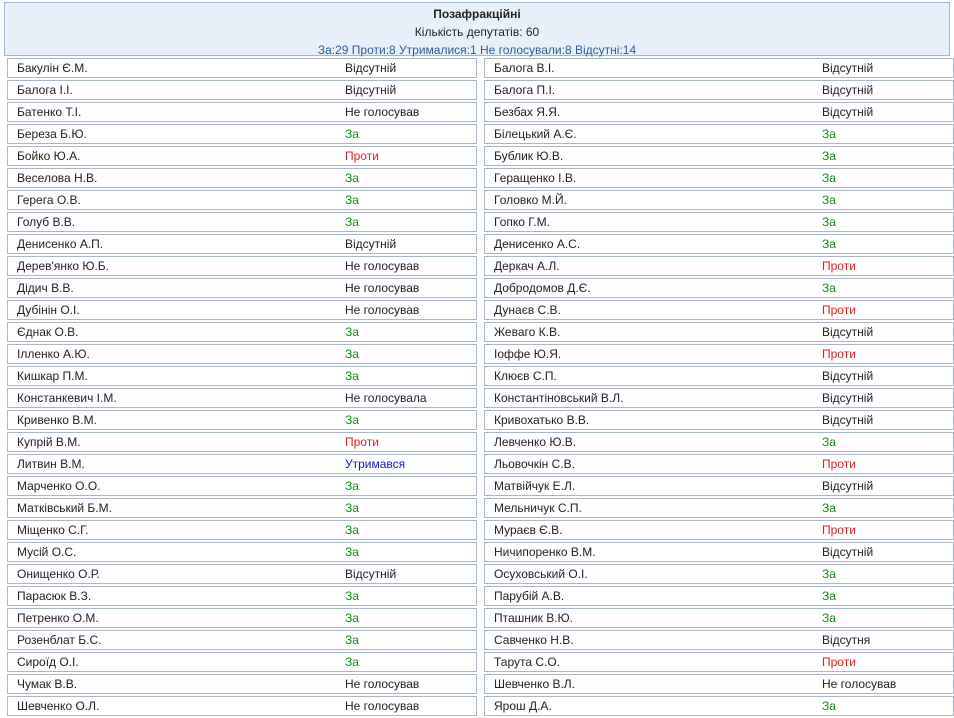  I want to click on deputy-row: Балога В.І. Відсутній, so click(719, 68).